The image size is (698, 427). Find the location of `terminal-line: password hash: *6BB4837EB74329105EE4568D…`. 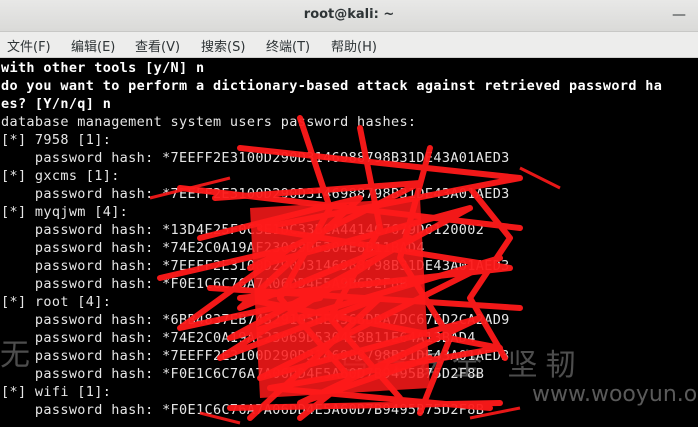

terminal-line: password hash: *6BB4837EB74329105EE4568D… is located at coordinates (255, 320).